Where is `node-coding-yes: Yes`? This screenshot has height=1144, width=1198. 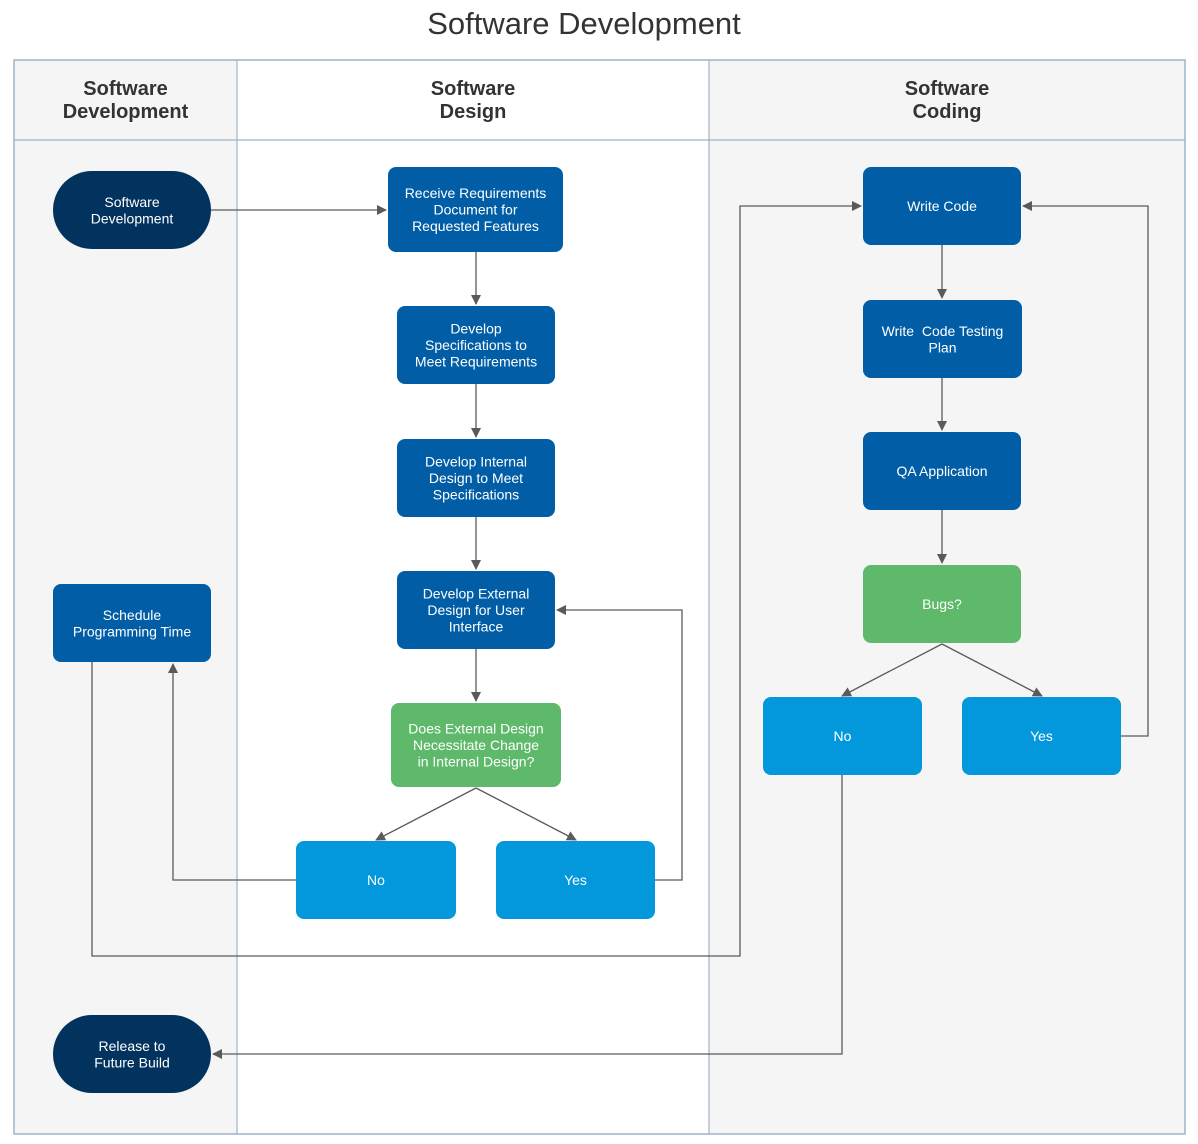
node-coding-yes: Yes is located at coordinates (1041, 736).